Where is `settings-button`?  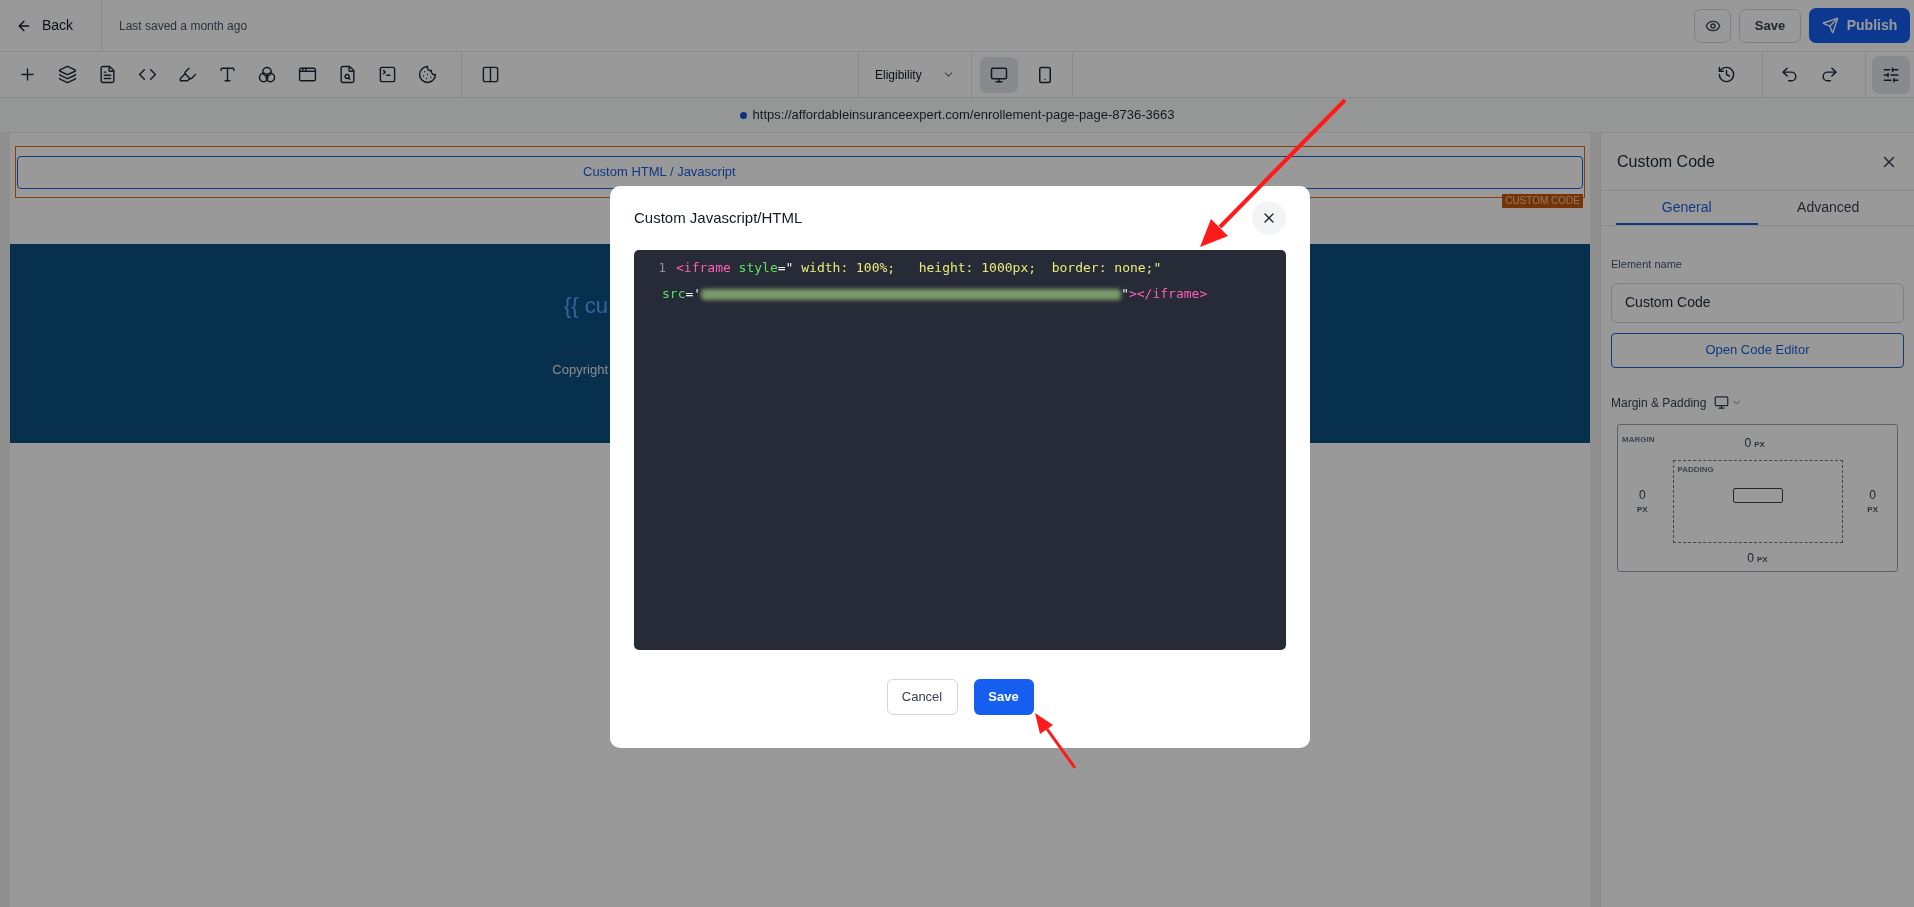
settings-button is located at coordinates (1891, 74).